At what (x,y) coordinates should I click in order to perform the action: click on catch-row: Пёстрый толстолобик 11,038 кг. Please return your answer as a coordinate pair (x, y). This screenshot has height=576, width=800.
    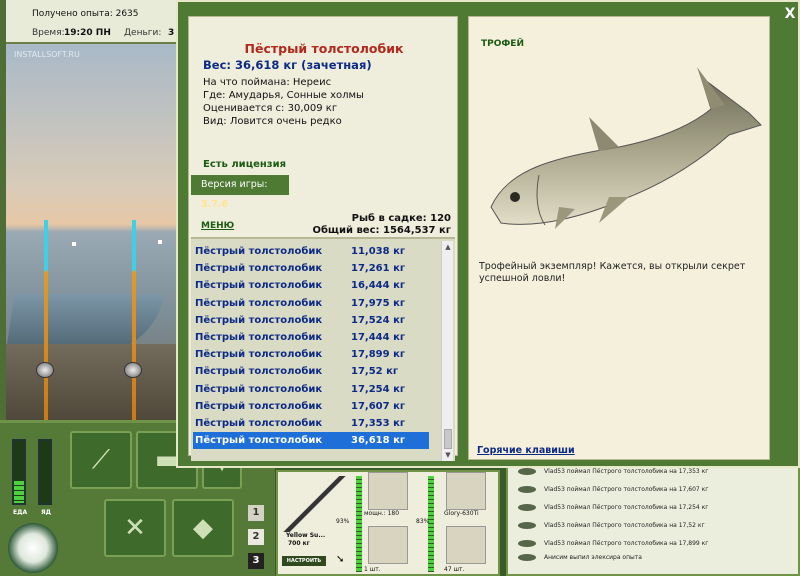
    Looking at the image, I should click on (311, 251).